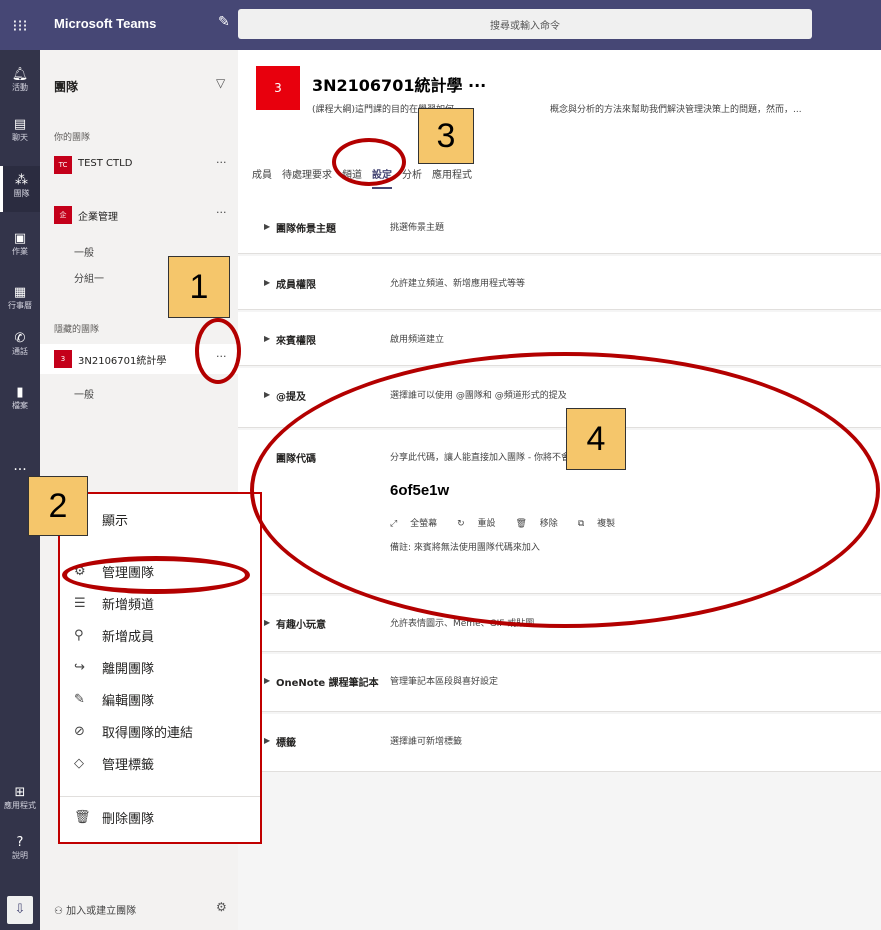  What do you see at coordinates (446, 136) in the screenshot?
I see `annotation-label-3: 3` at bounding box center [446, 136].